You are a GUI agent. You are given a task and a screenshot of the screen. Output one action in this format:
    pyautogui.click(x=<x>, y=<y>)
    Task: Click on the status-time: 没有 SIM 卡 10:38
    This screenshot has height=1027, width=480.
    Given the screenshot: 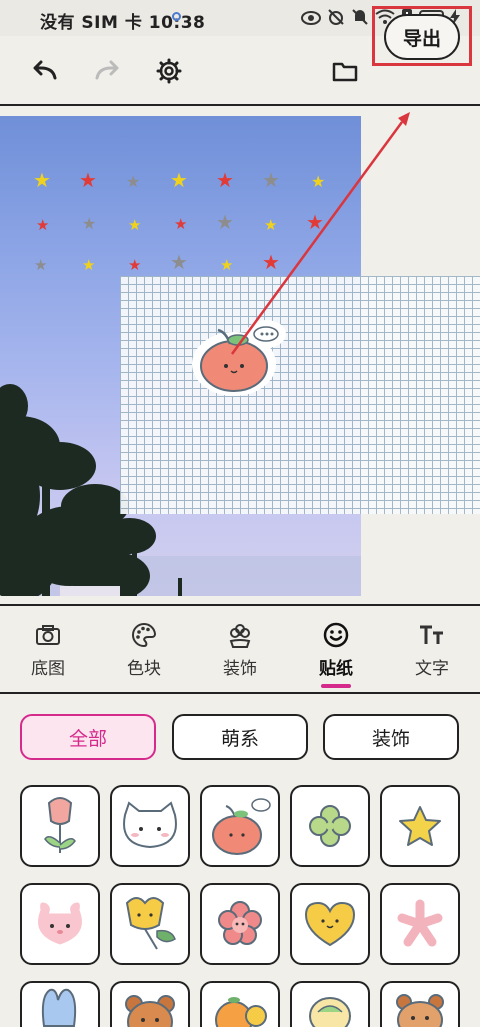 What is the action you would take?
    pyautogui.click(x=123, y=23)
    